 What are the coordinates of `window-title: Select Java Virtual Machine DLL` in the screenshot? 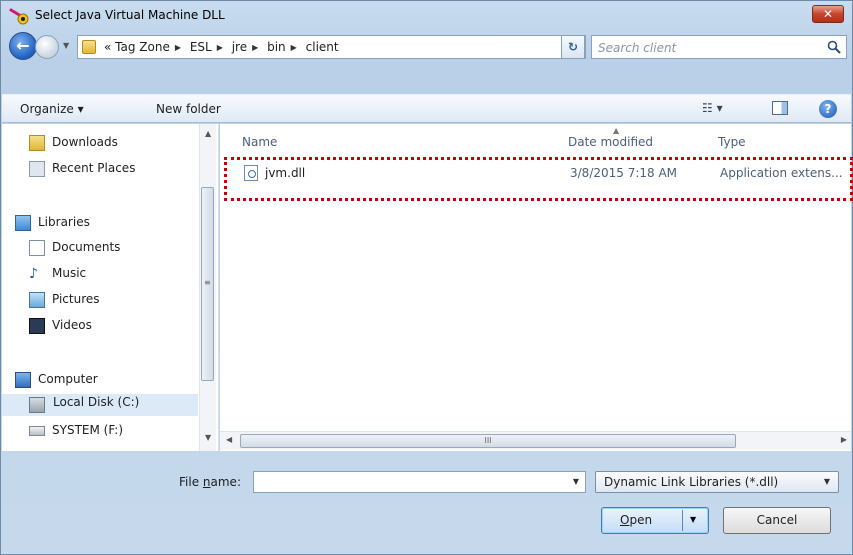 It's located at (130, 15).